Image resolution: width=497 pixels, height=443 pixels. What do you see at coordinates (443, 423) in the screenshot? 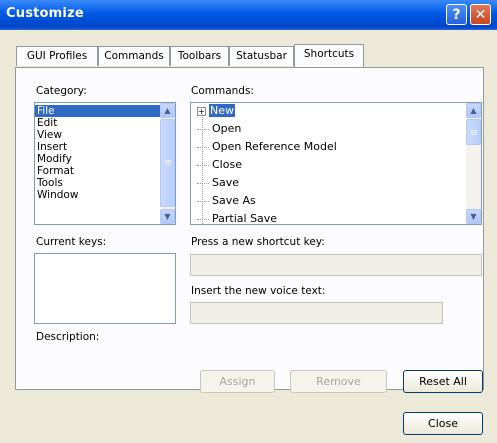
I see `close-button: Close` at bounding box center [443, 423].